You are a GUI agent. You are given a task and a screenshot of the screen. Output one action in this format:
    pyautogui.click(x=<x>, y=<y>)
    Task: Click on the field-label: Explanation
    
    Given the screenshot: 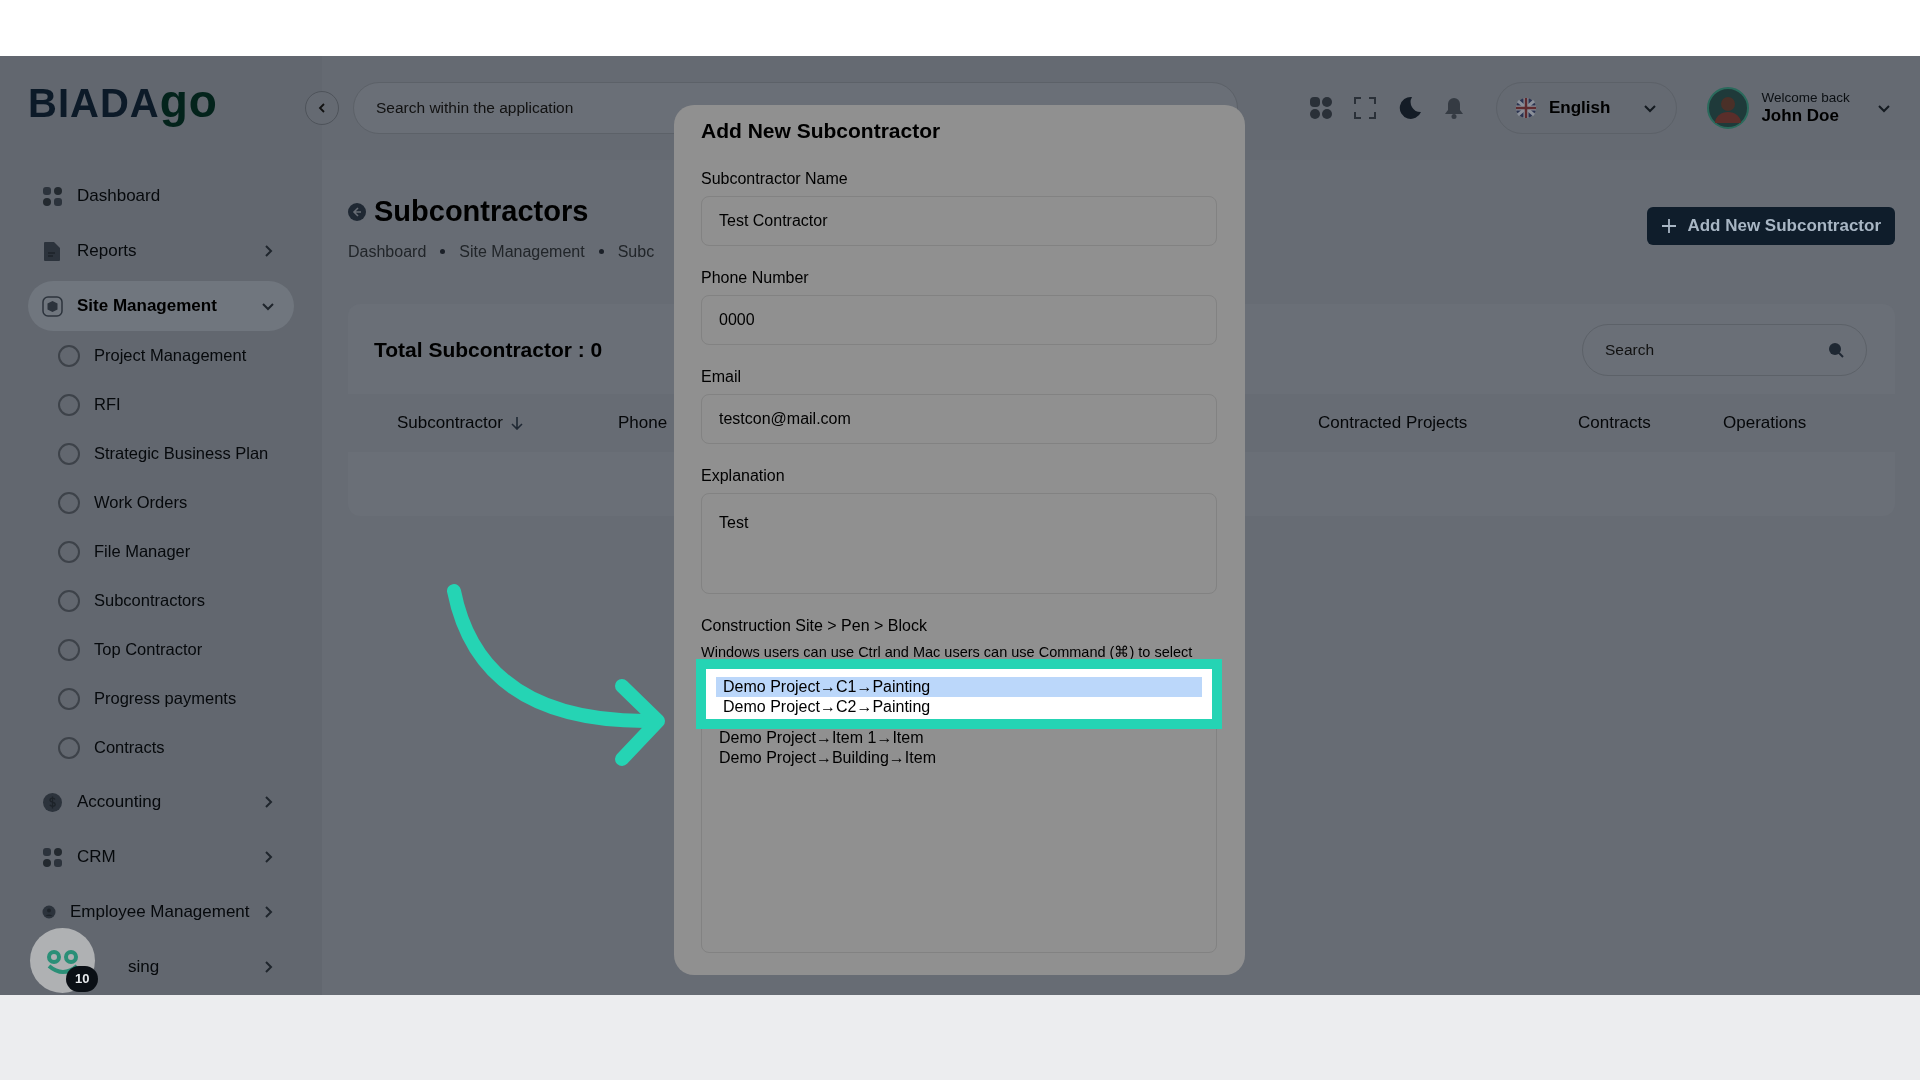 What is the action you would take?
    pyautogui.click(x=743, y=475)
    